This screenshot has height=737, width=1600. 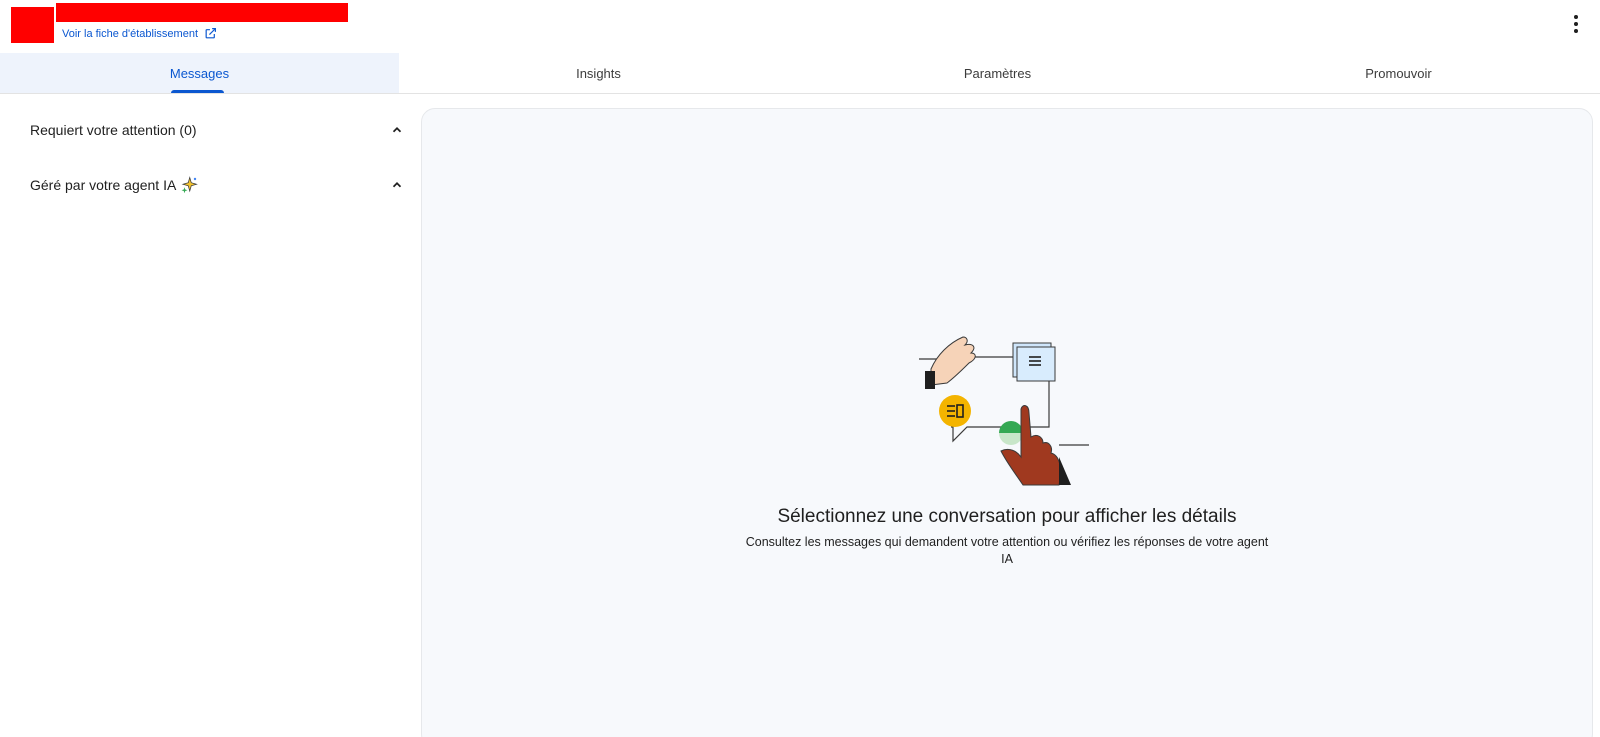 What do you see at coordinates (210, 33) in the screenshot?
I see `open-in-new-icon` at bounding box center [210, 33].